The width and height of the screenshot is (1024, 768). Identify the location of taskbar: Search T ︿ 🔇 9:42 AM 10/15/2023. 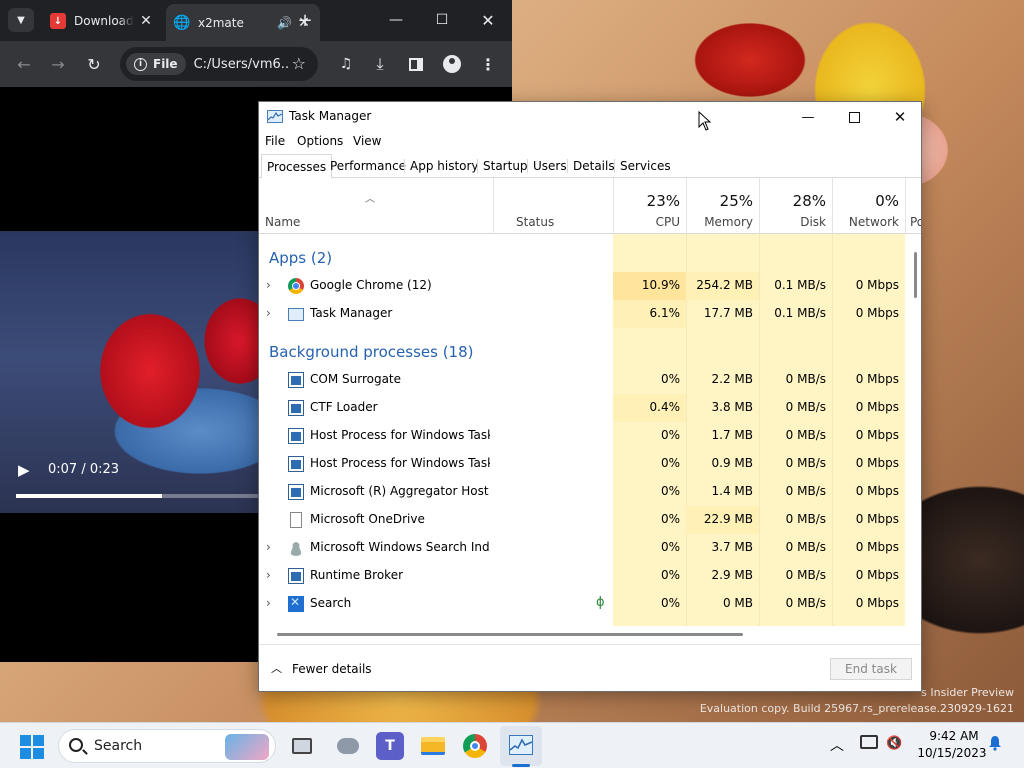
(512, 745).